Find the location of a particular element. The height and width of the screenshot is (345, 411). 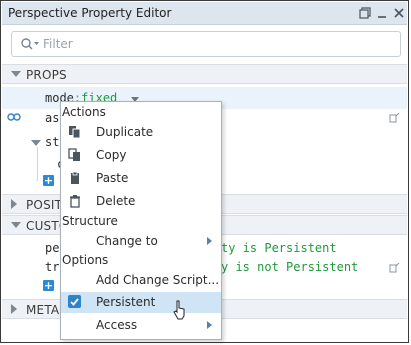

search-icon is located at coordinates (30, 44).